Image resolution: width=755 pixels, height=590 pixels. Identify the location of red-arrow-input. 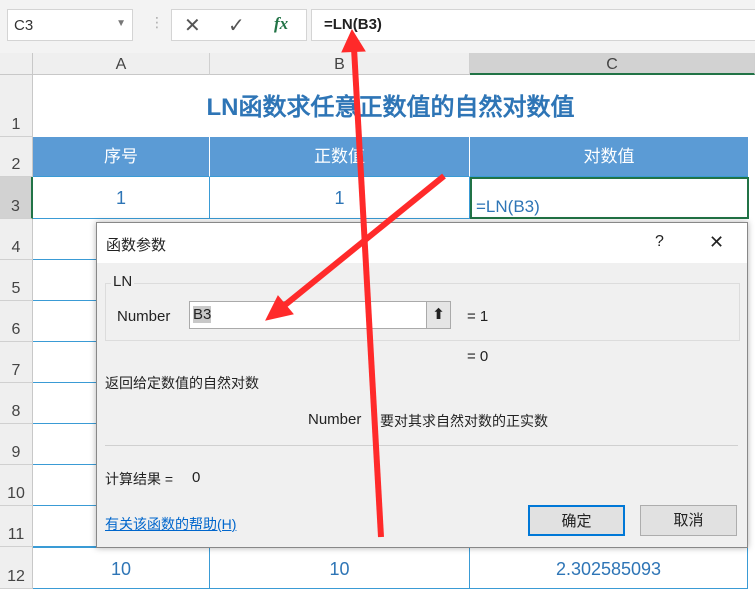
(355, 247).